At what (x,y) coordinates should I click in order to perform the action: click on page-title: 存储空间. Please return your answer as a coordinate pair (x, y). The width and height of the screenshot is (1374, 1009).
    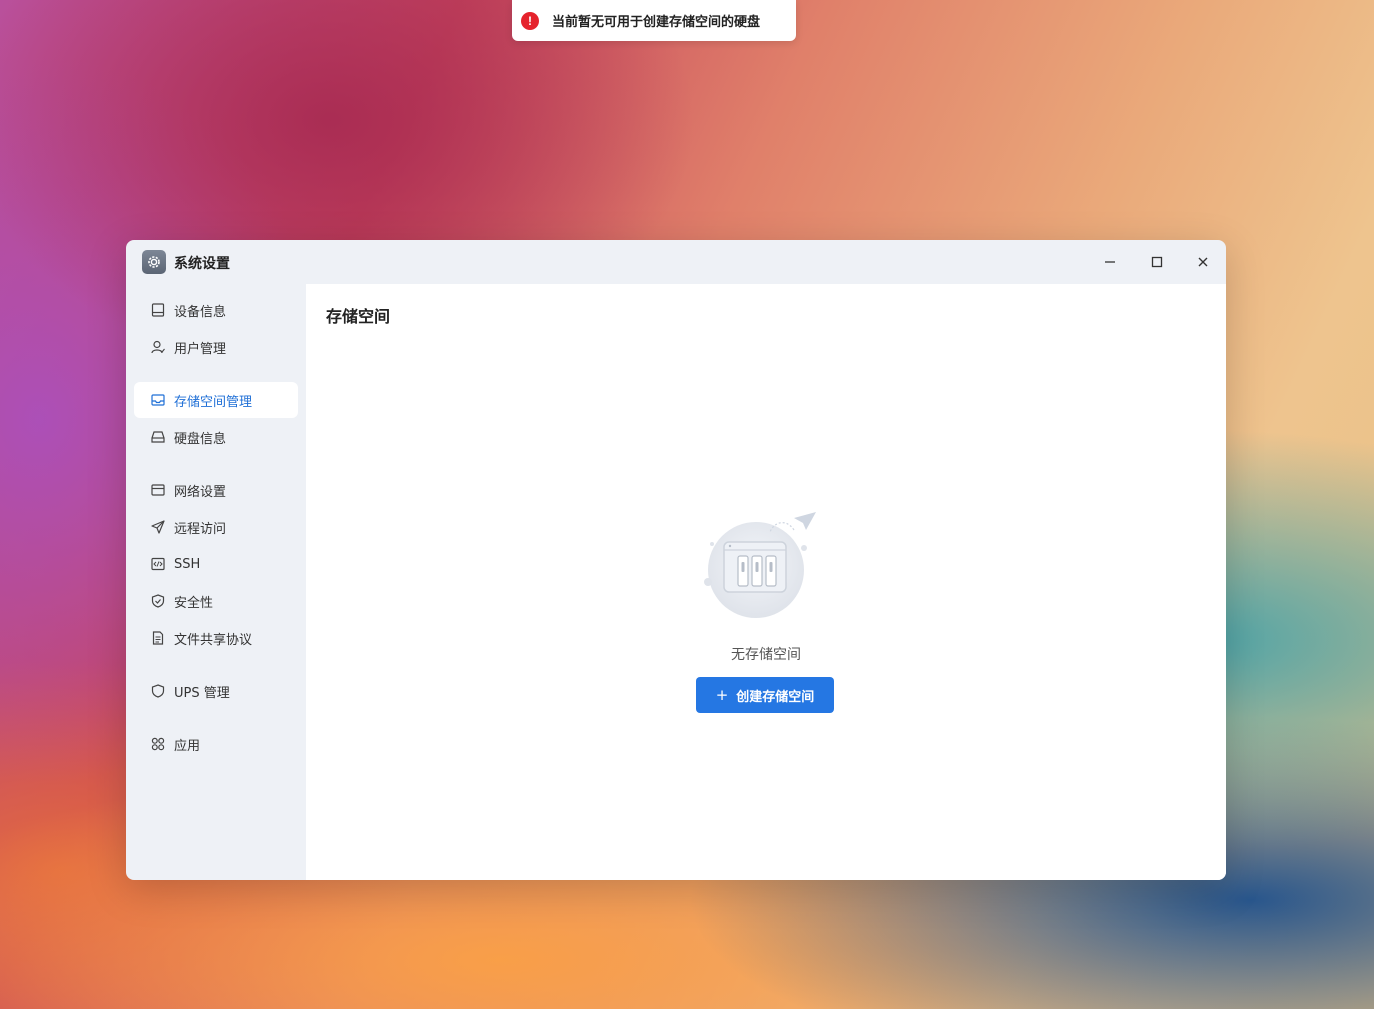
    Looking at the image, I should click on (358, 316).